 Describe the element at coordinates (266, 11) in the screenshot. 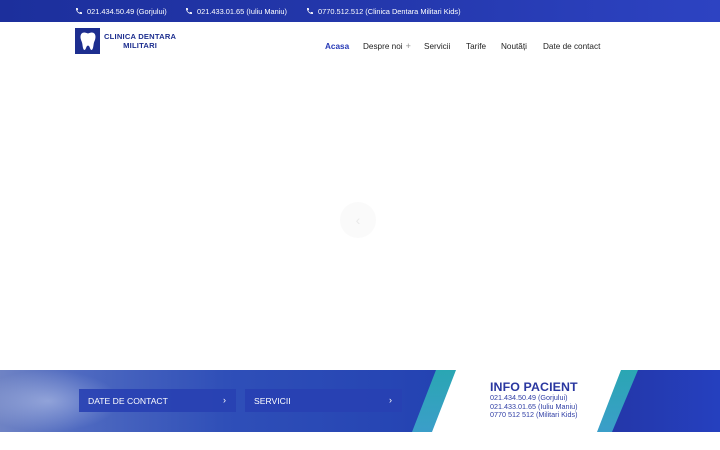

I see `phone-location: (Iuliu Maniu)` at that location.